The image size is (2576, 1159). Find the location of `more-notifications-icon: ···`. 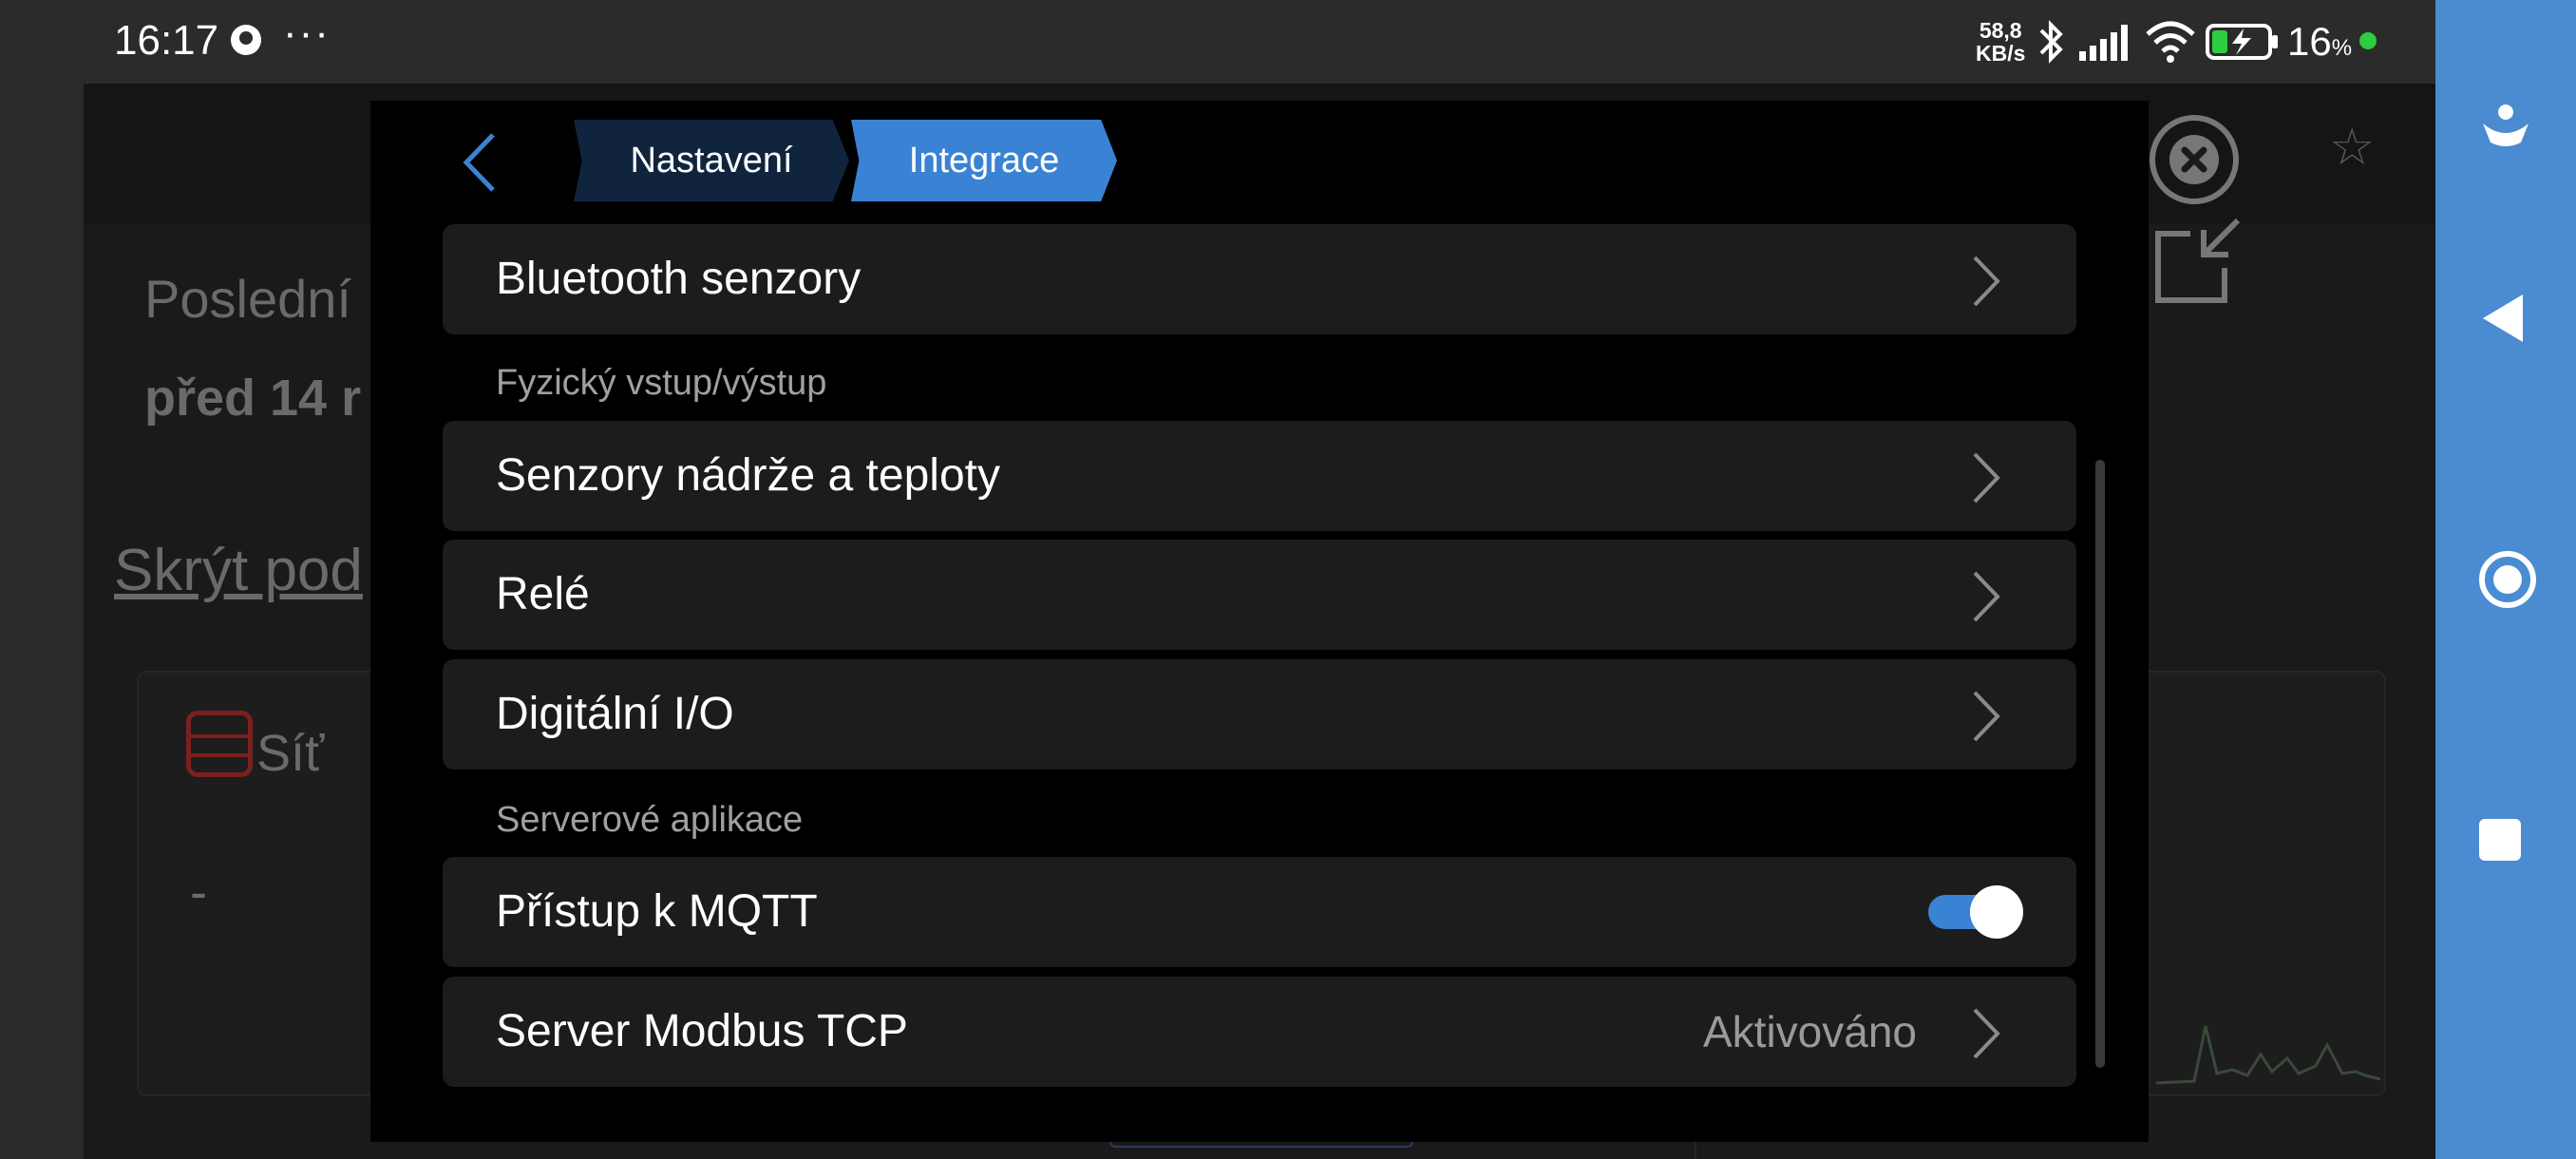

more-notifications-icon: ··· is located at coordinates (307, 33).